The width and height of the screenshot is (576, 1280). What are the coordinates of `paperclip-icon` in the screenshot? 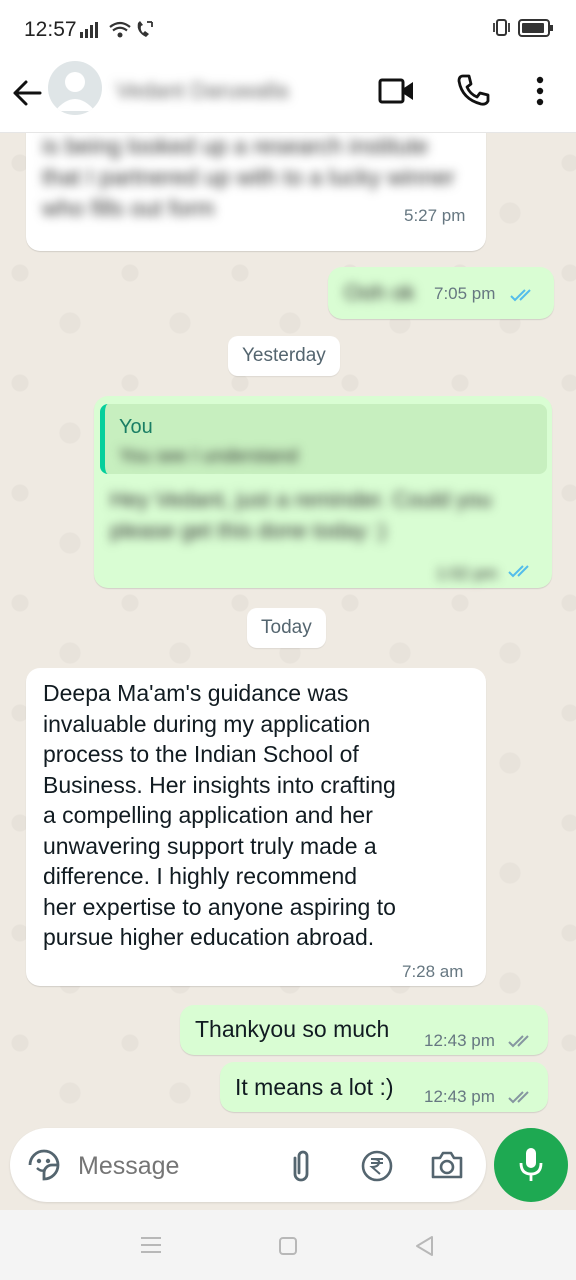 It's located at (301, 1166).